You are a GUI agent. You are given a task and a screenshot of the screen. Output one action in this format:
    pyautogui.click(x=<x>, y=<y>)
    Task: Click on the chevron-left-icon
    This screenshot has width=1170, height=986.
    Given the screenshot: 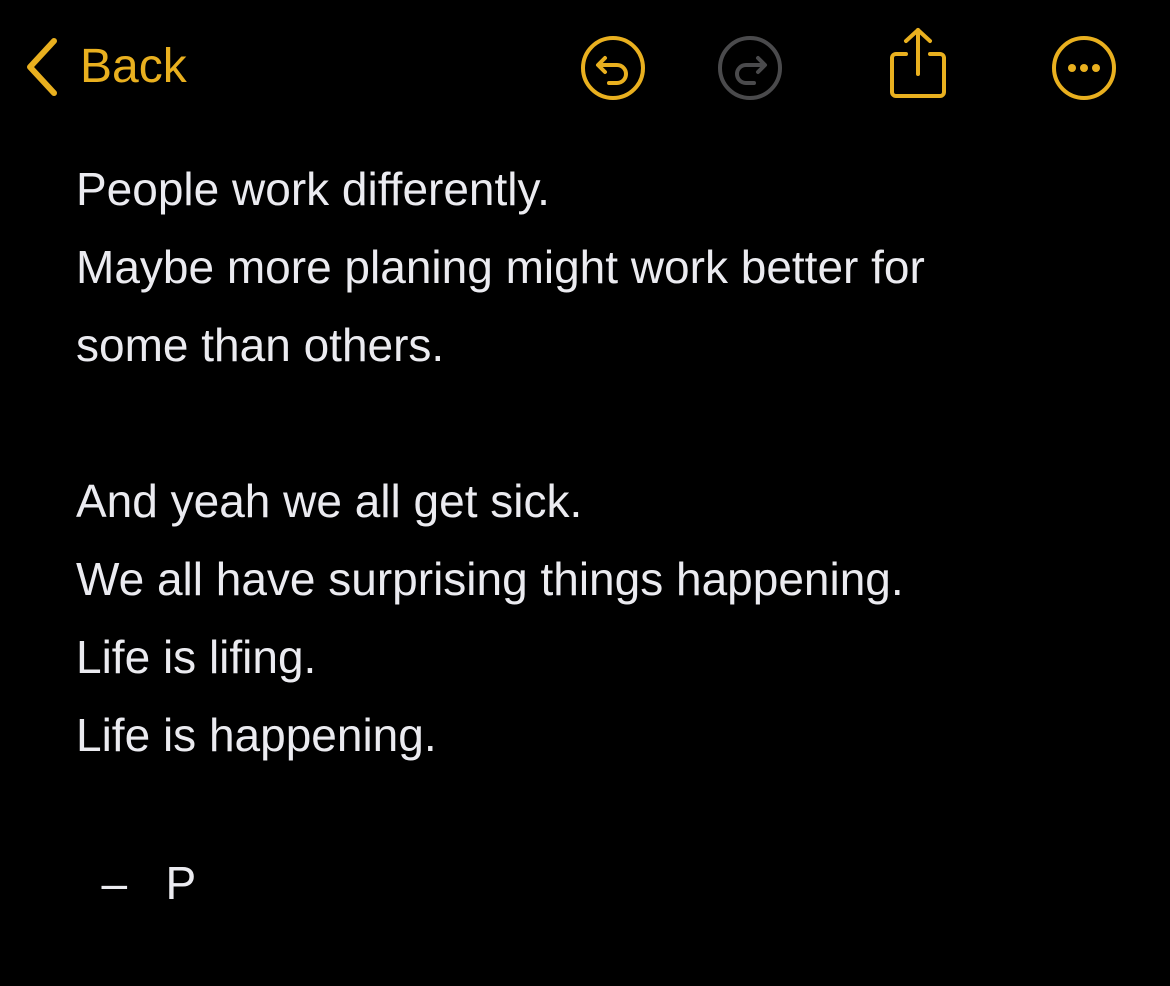 What is the action you would take?
    pyautogui.click(x=42, y=67)
    